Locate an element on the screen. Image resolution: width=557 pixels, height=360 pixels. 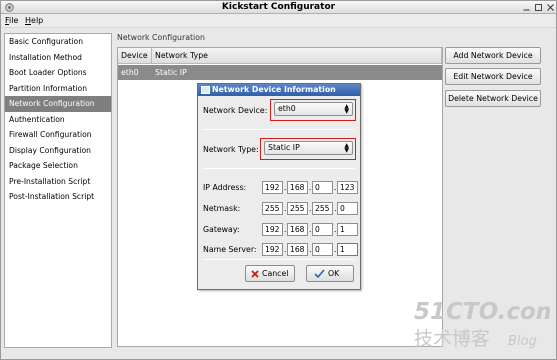
name-server-octet-4: 1 is located at coordinates (347, 249).